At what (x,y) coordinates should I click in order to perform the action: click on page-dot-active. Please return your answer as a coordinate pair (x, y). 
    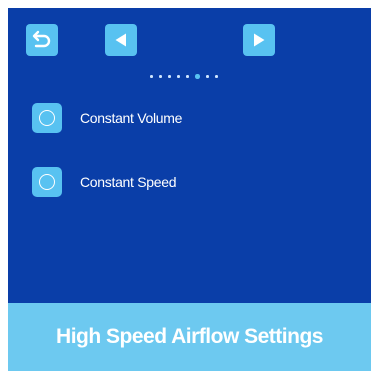
    Looking at the image, I should click on (197, 76).